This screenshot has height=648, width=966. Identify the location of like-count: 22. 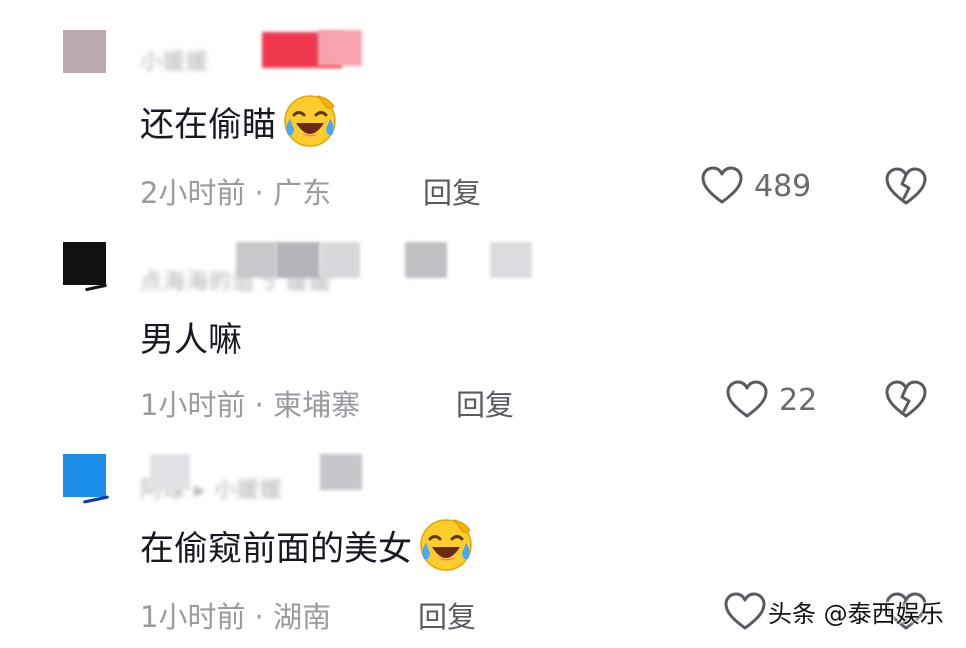
(798, 400).